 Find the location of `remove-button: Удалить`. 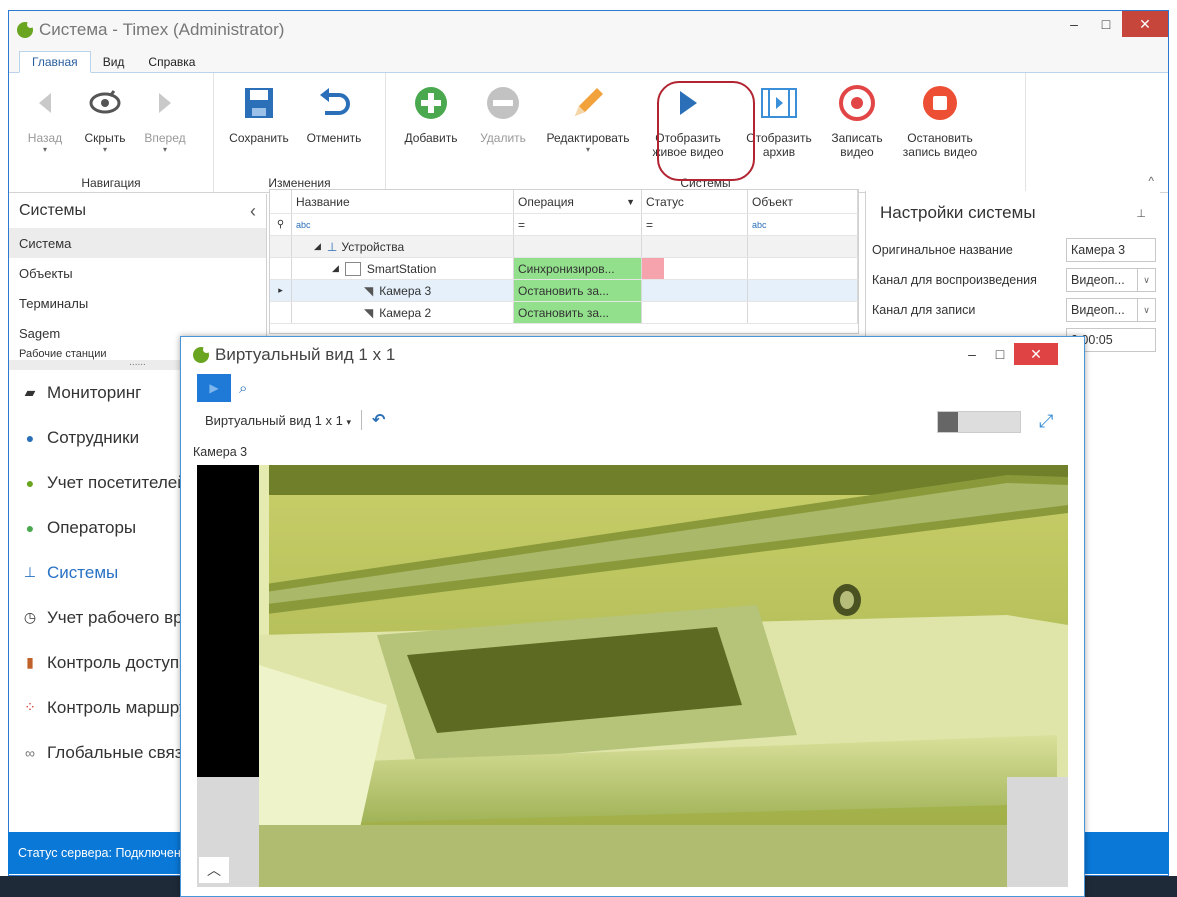

remove-button: Удалить is located at coordinates (503, 134).